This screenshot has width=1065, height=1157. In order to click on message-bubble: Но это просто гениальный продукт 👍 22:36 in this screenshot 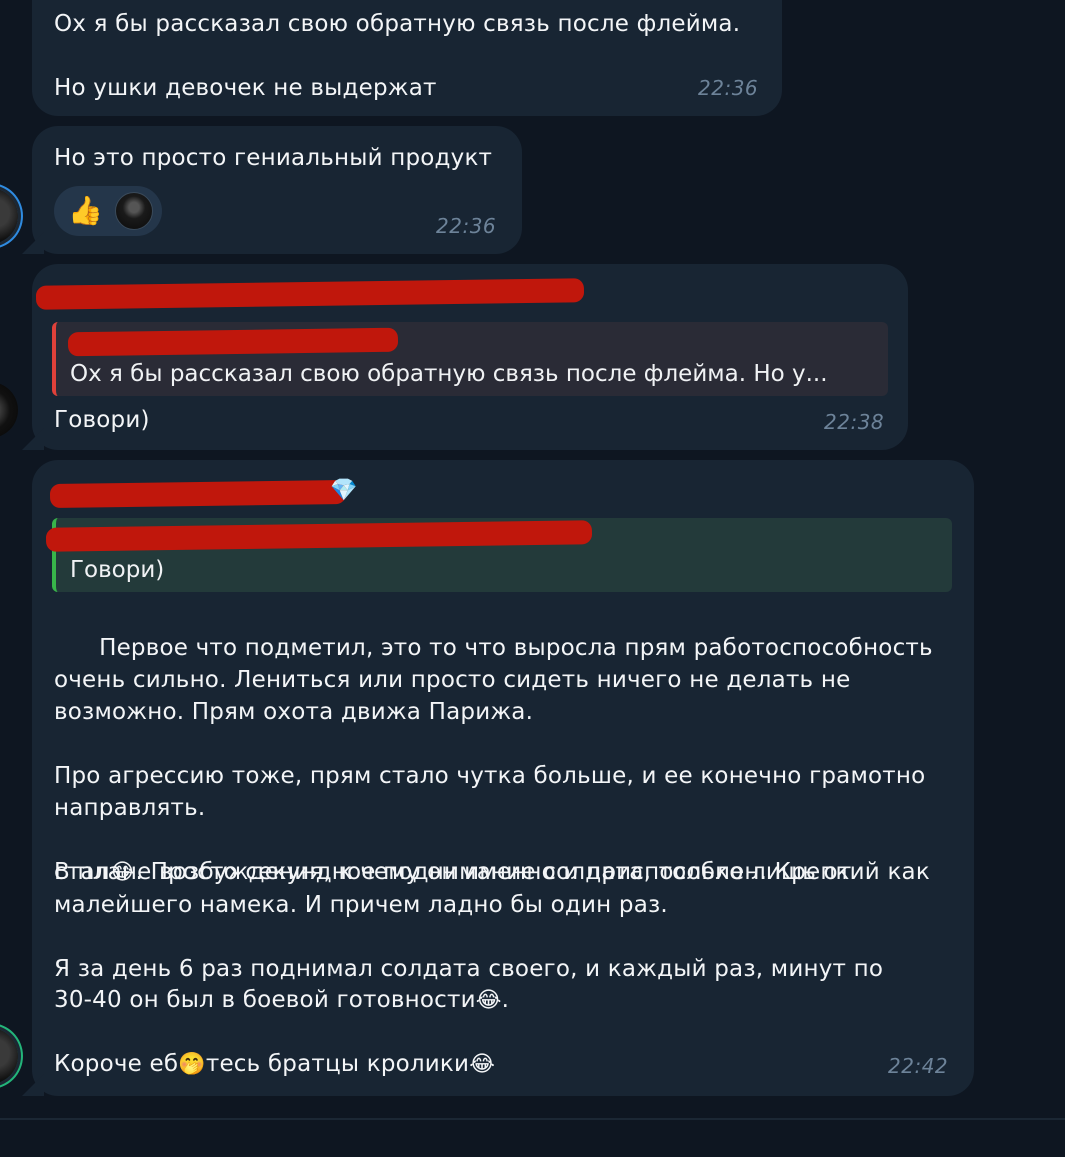, I will do `click(277, 190)`.